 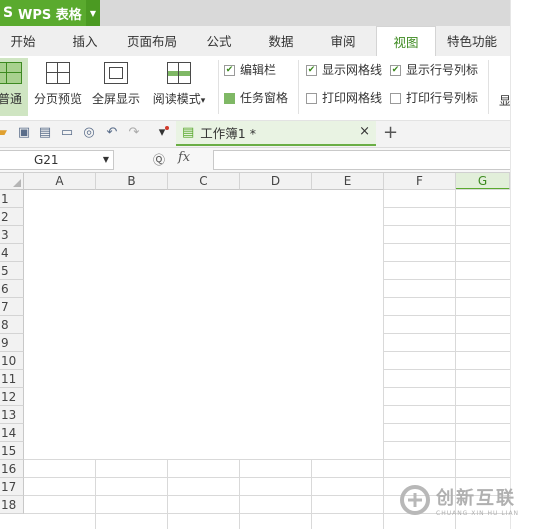 I want to click on print-headings-label: 打印行号列标, so click(x=442, y=98).